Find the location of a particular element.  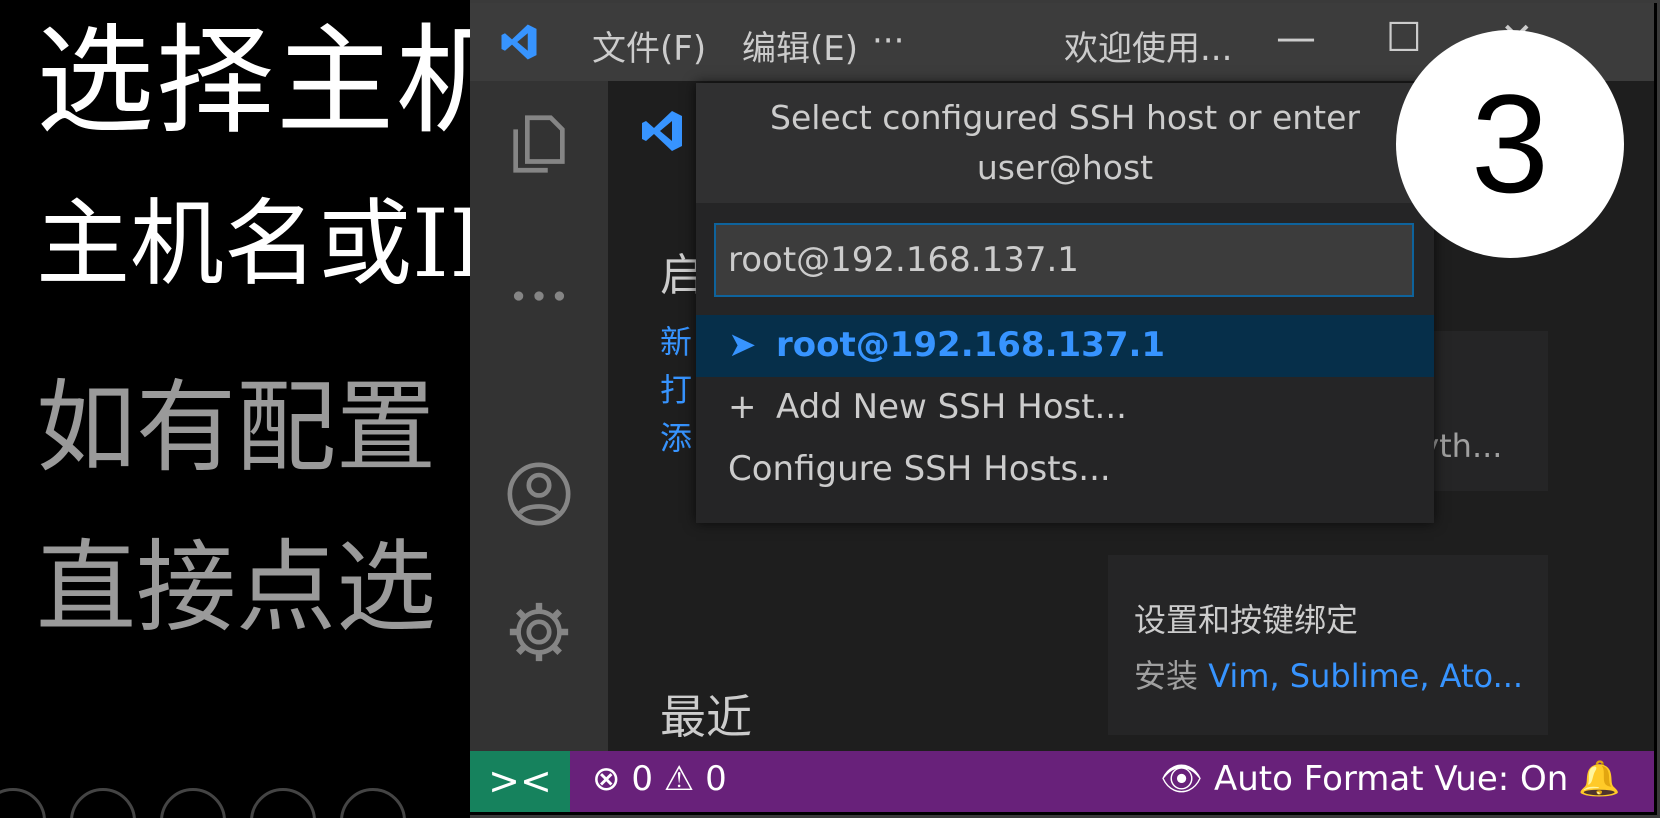

annotation-line-2: 主机名或IP is located at coordinates (253, 244).